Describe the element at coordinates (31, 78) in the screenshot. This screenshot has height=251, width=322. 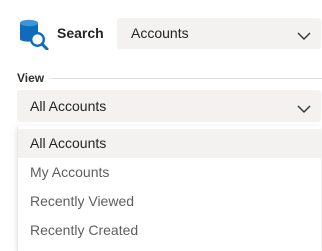
I see `view-label: View` at that location.